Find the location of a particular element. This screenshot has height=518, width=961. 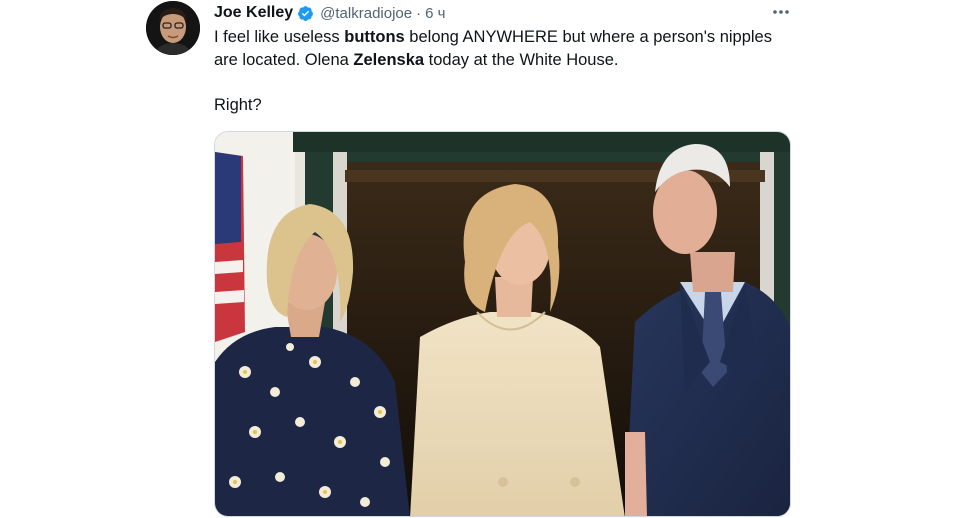

avatar-image is located at coordinates (173, 28).